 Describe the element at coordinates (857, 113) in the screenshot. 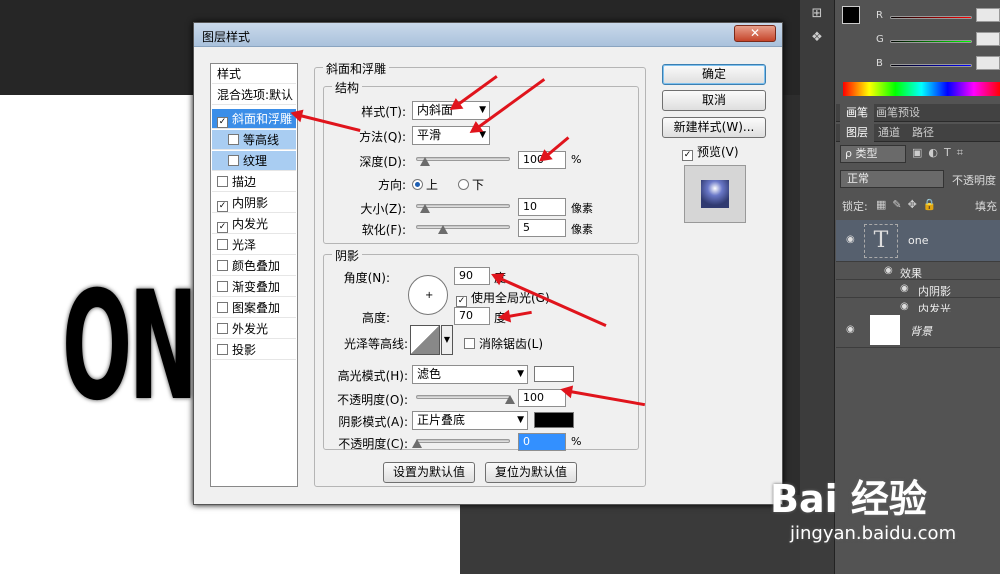

I see `tab-brush: 画笔` at that location.